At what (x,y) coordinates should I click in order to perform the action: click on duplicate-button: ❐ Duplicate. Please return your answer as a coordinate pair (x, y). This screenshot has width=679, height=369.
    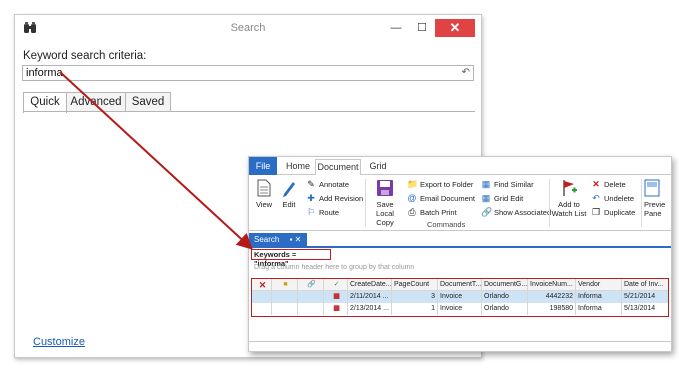
    Looking at the image, I should click on (613, 212).